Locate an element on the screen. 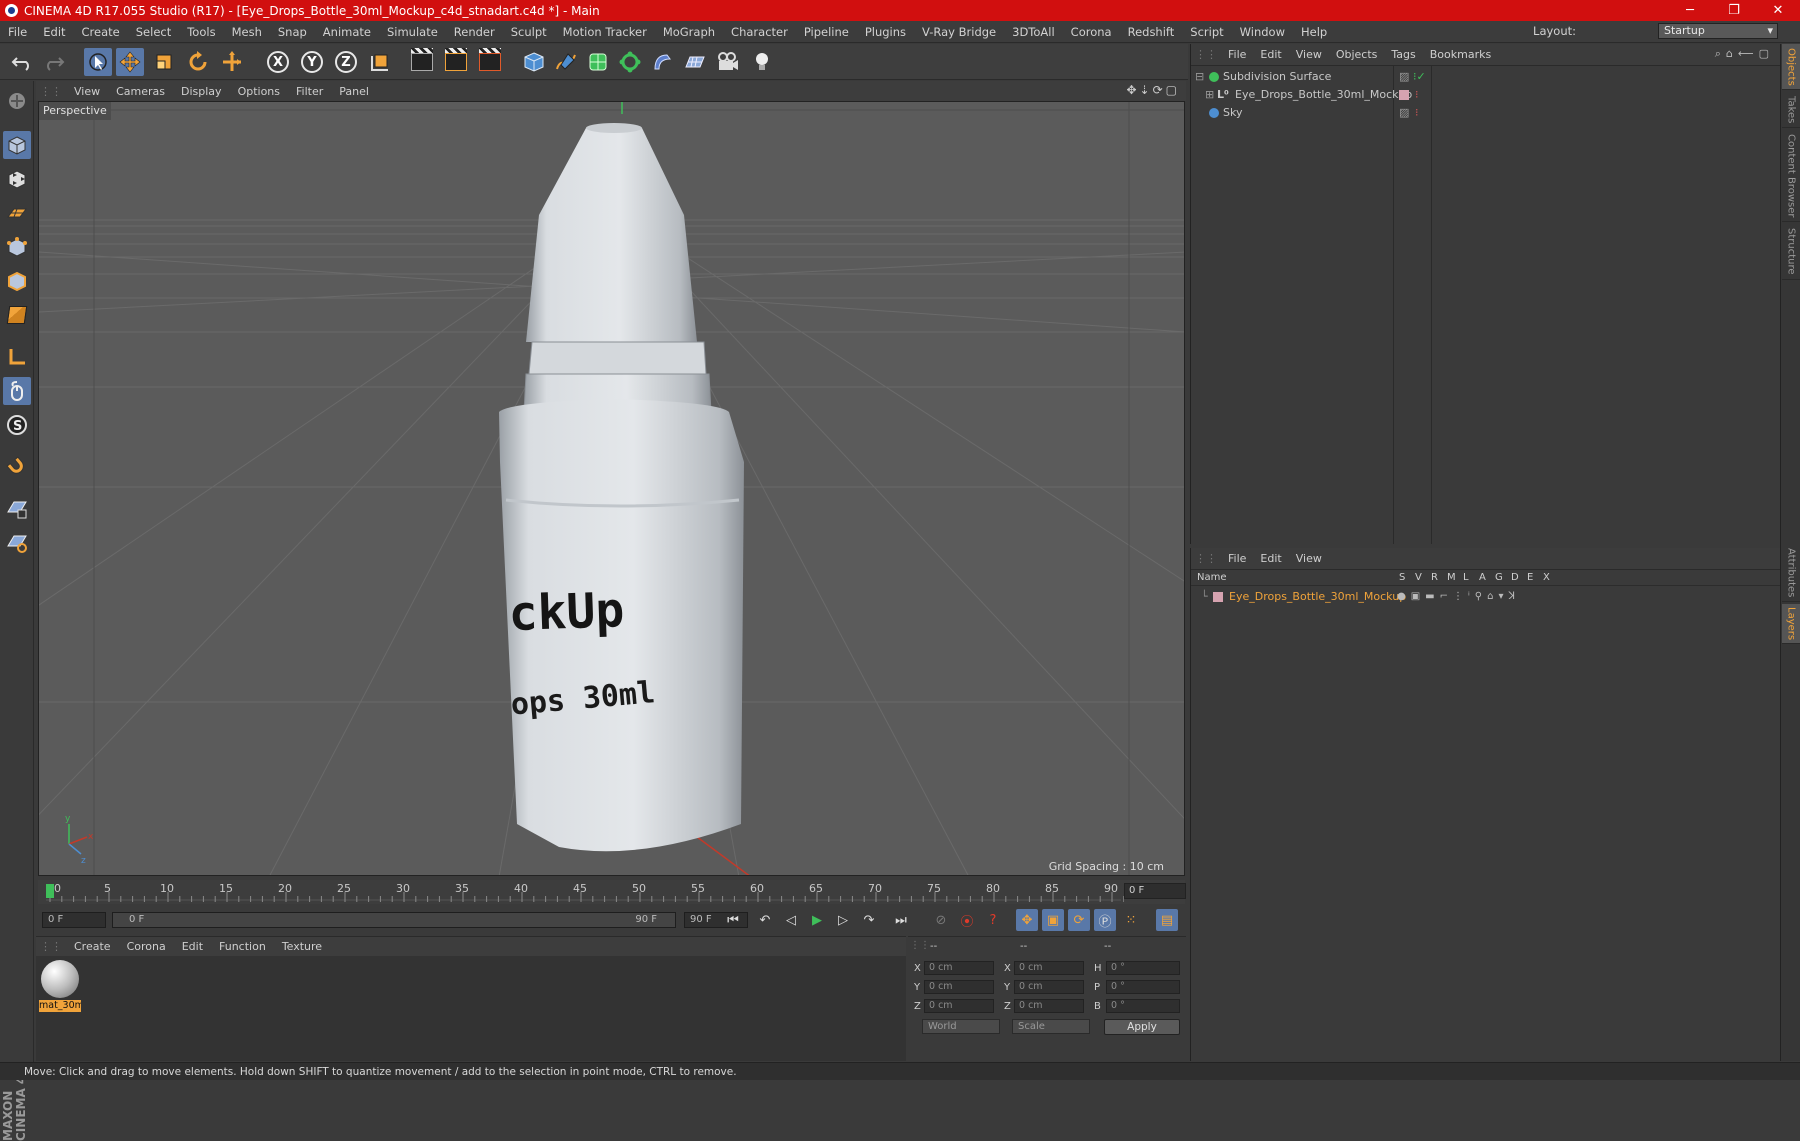  object-menu-objects: Objects is located at coordinates (1357, 54).